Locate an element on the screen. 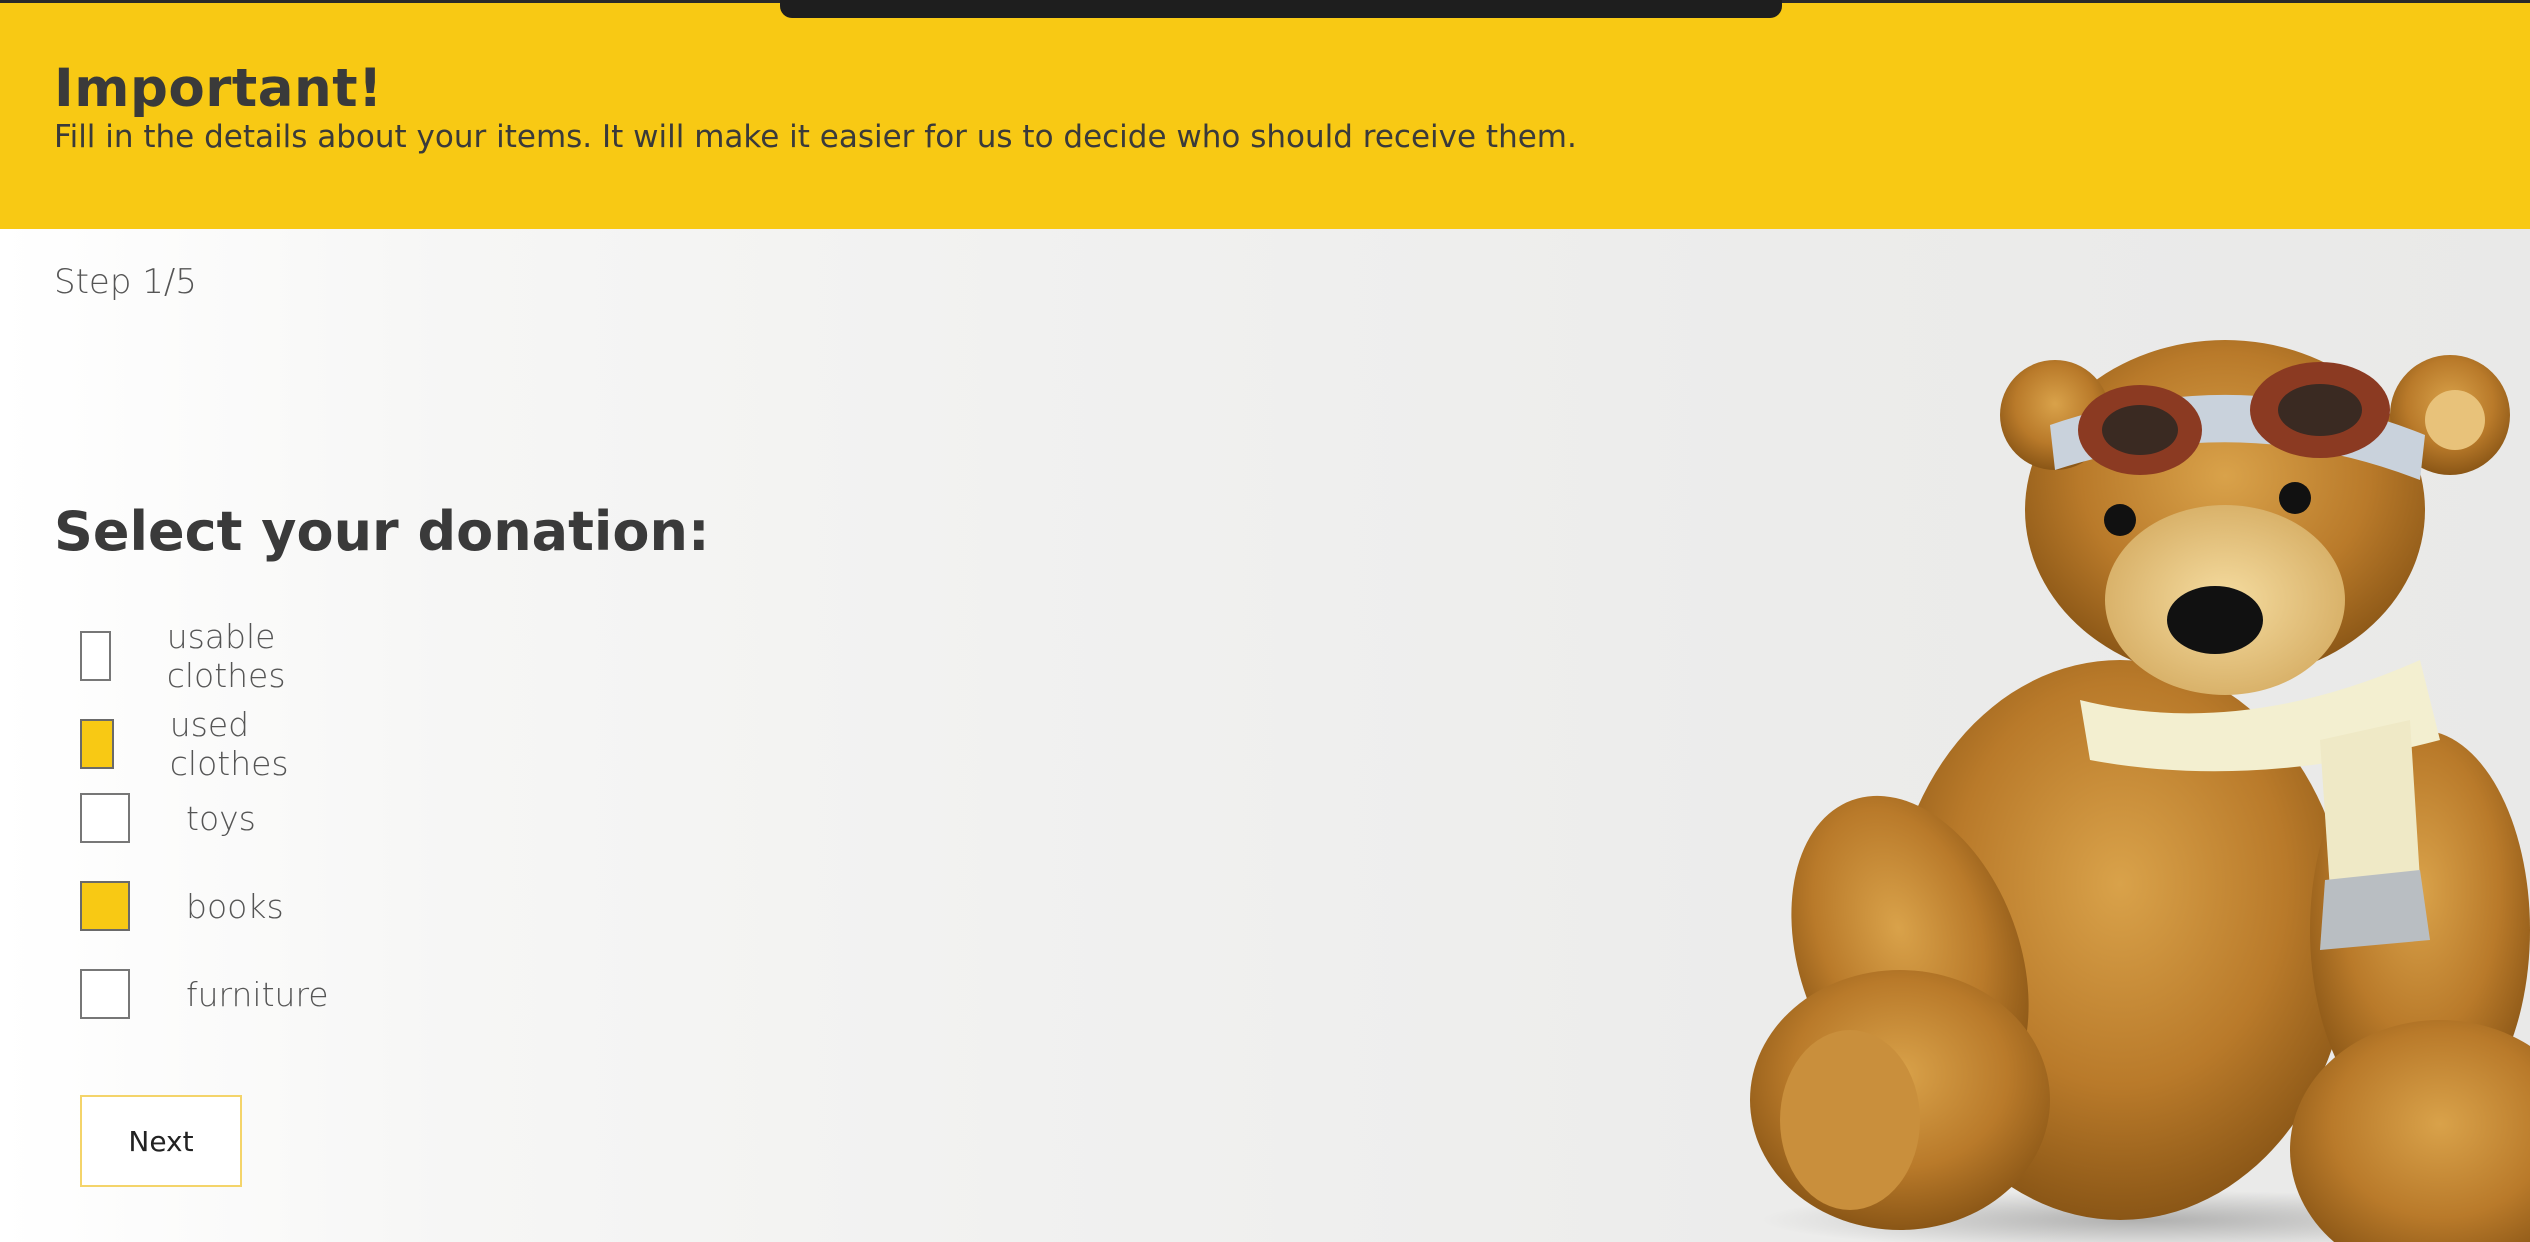 This screenshot has width=2530, height=1242. option-label: furniture is located at coordinates (257, 994).